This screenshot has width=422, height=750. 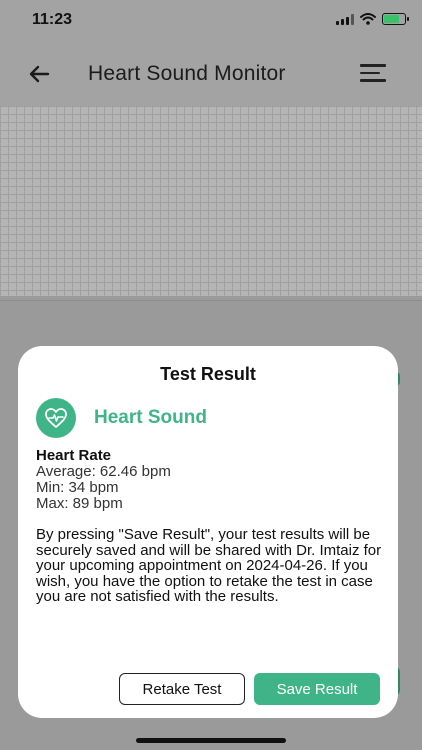 I want to click on heart-rate-title: Heart Rate, so click(x=74, y=455).